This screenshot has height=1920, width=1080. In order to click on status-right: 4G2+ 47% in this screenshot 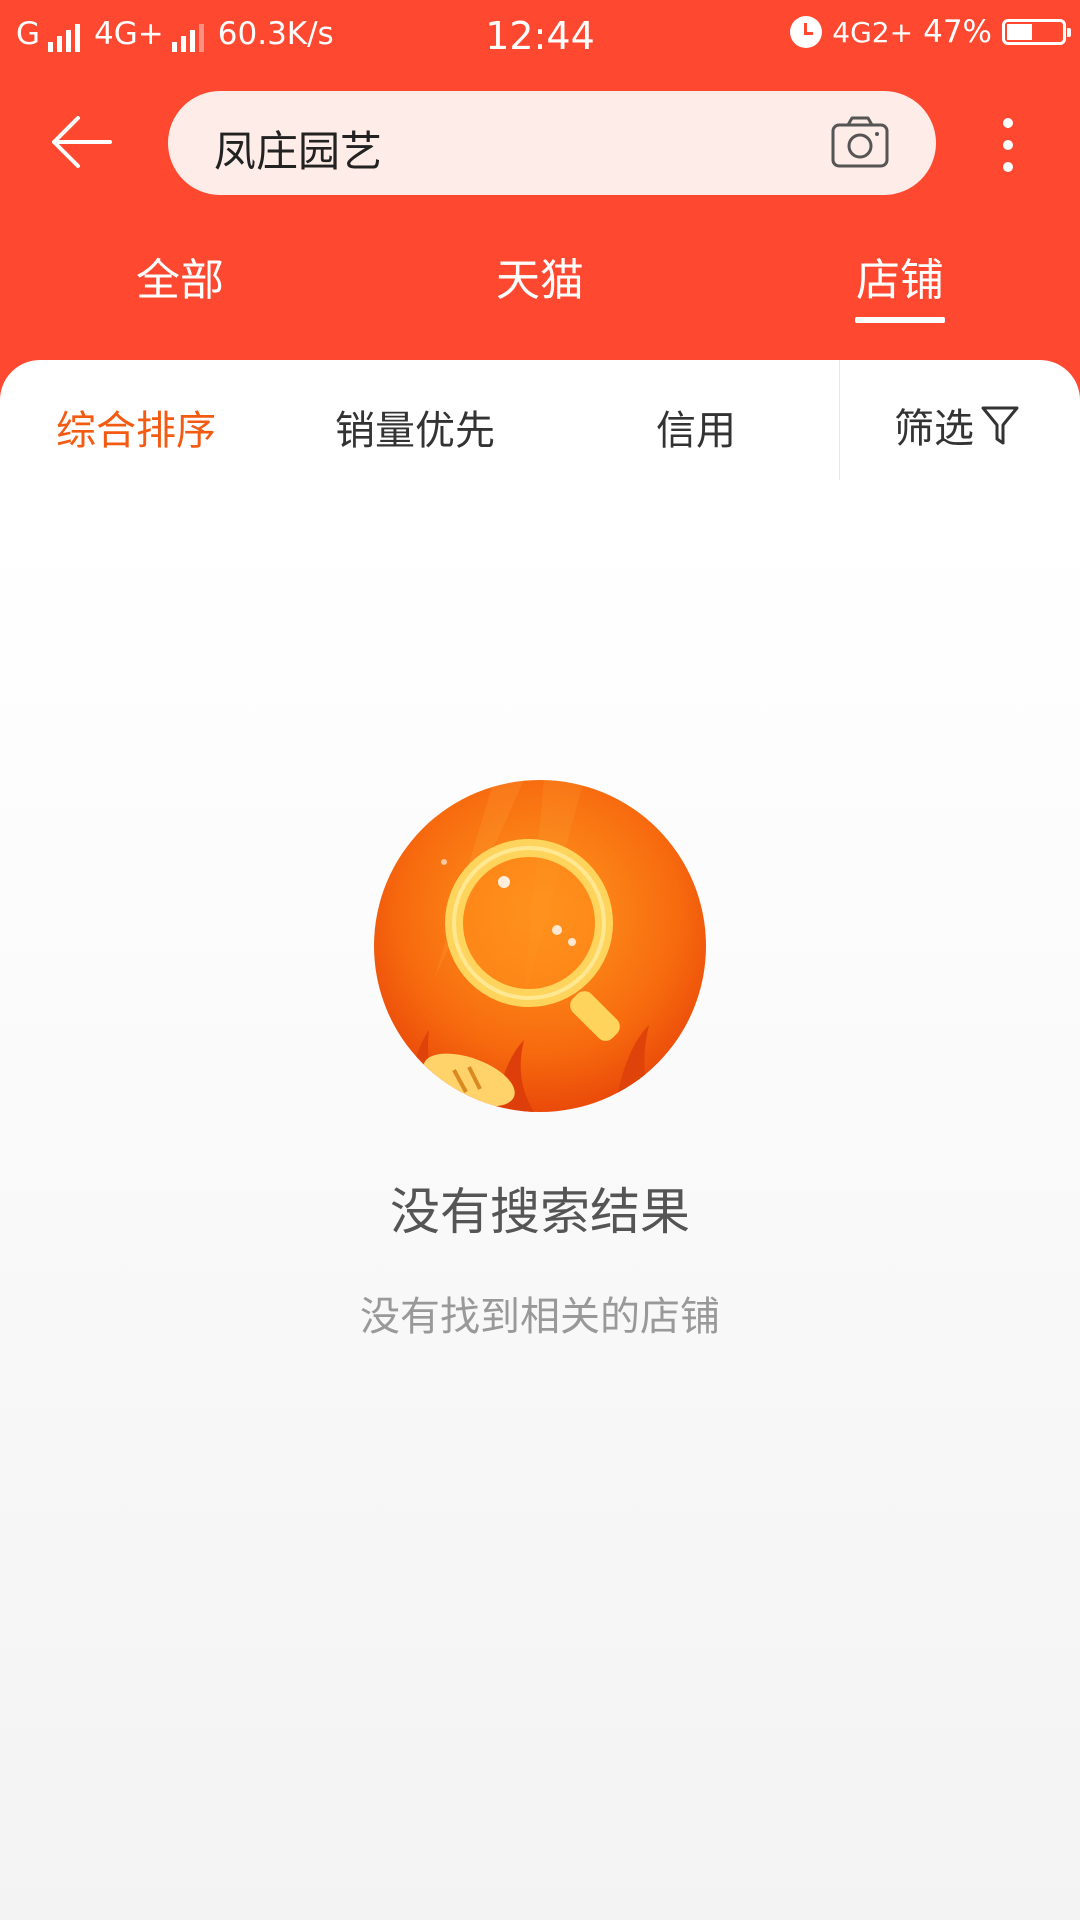, I will do `click(930, 32)`.